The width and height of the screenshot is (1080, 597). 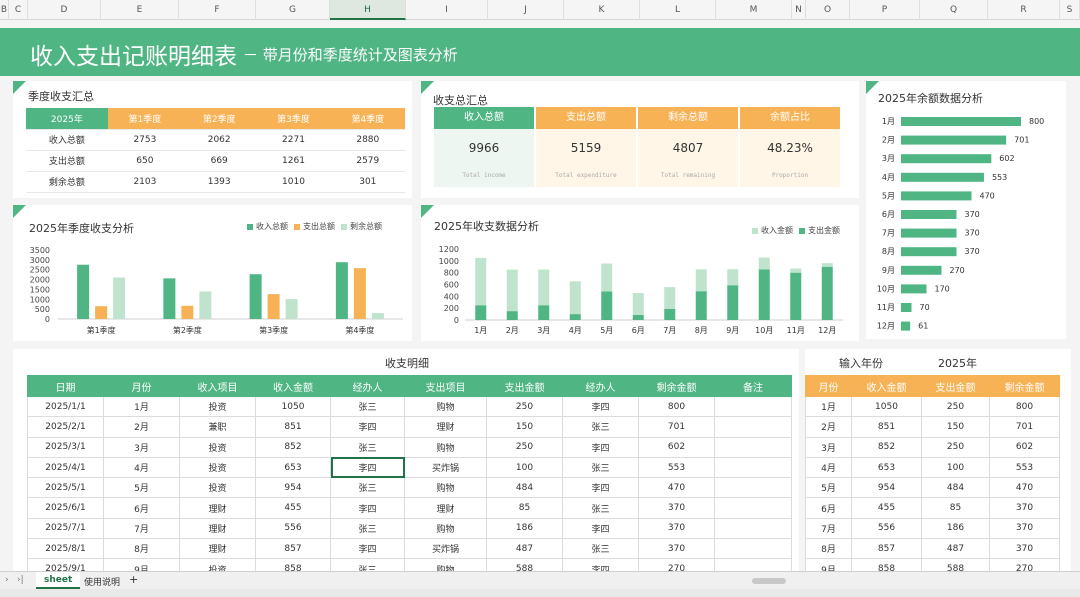 What do you see at coordinates (293, 119) in the screenshot?
I see `quarter-head-cell: 第3季度` at bounding box center [293, 119].